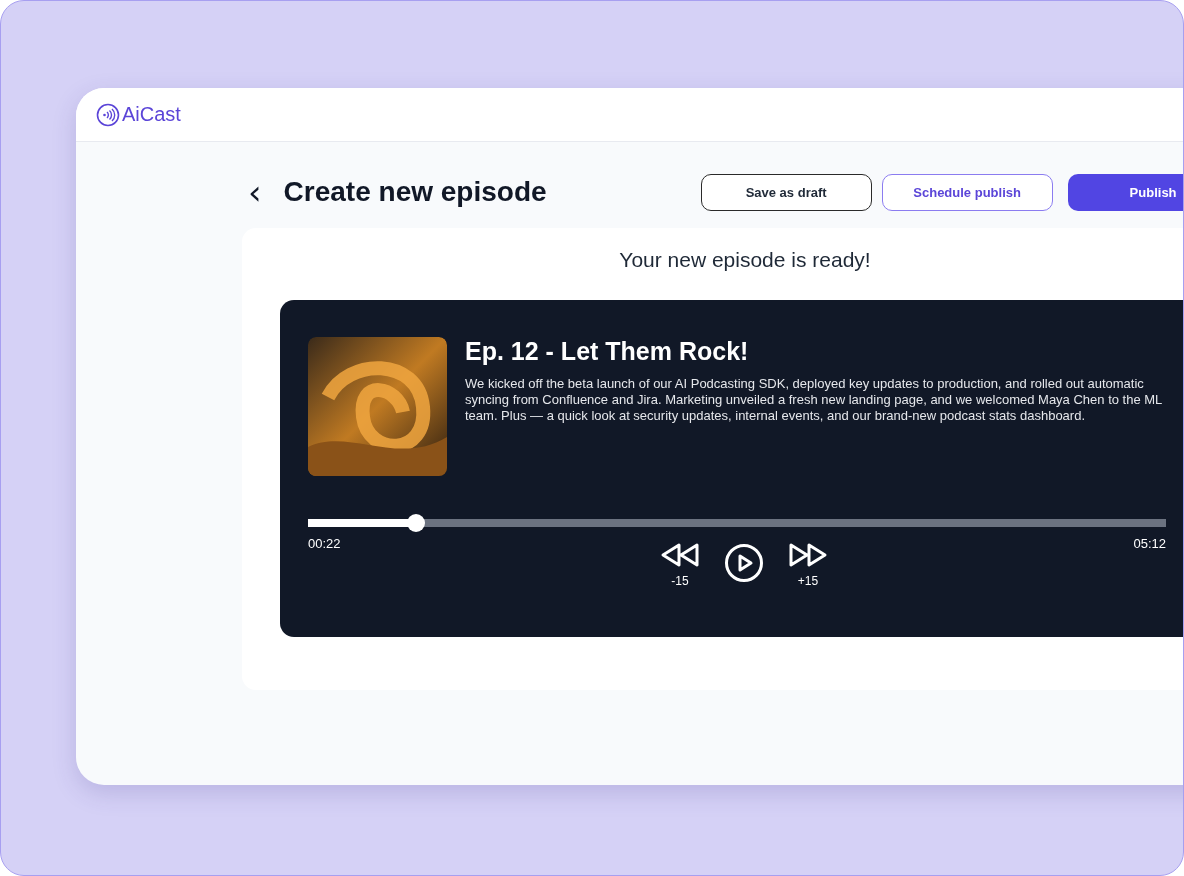  I want to click on play-icon, so click(744, 563).